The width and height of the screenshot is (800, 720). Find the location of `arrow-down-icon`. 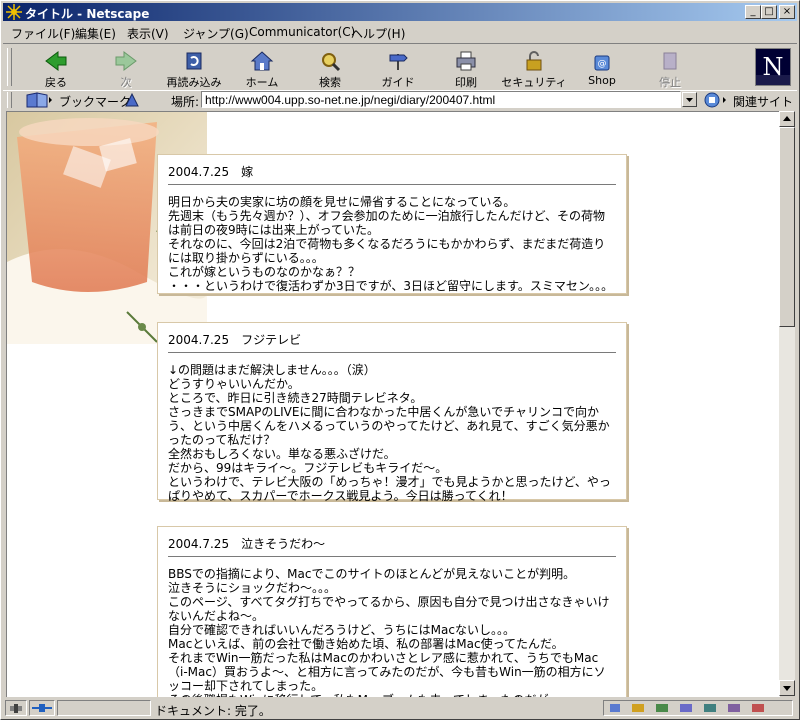

arrow-down-icon is located at coordinates (787, 688).